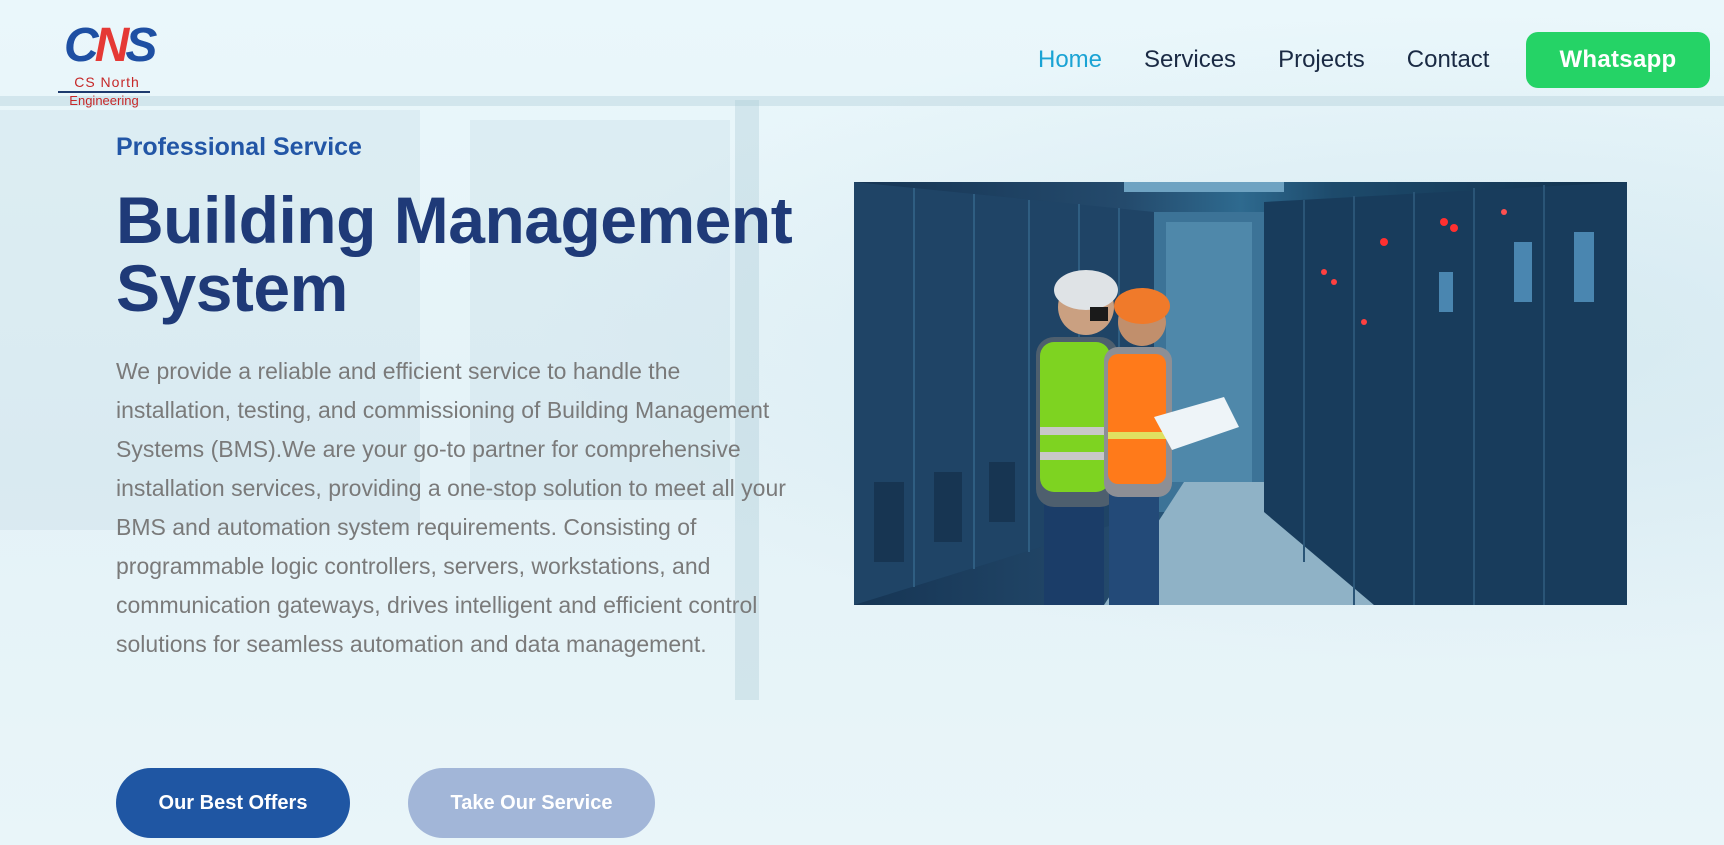  What do you see at coordinates (1204, 187) in the screenshot?
I see `ceiling-light` at bounding box center [1204, 187].